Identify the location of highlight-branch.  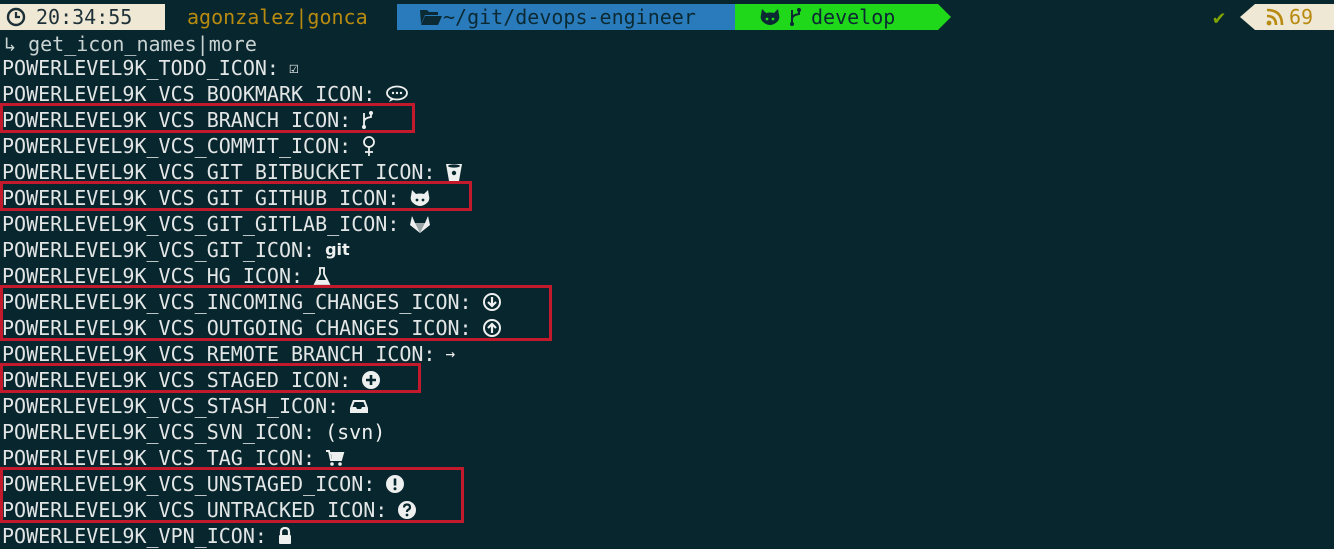
(207, 118).